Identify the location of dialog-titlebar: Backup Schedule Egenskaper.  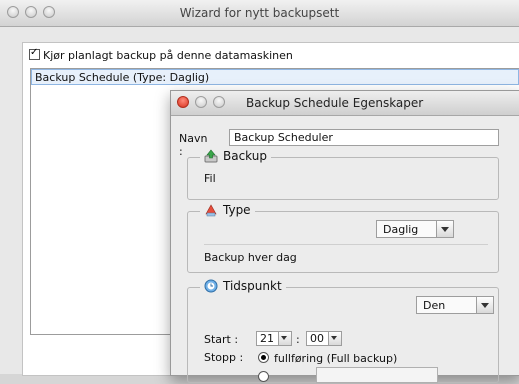
(345, 103).